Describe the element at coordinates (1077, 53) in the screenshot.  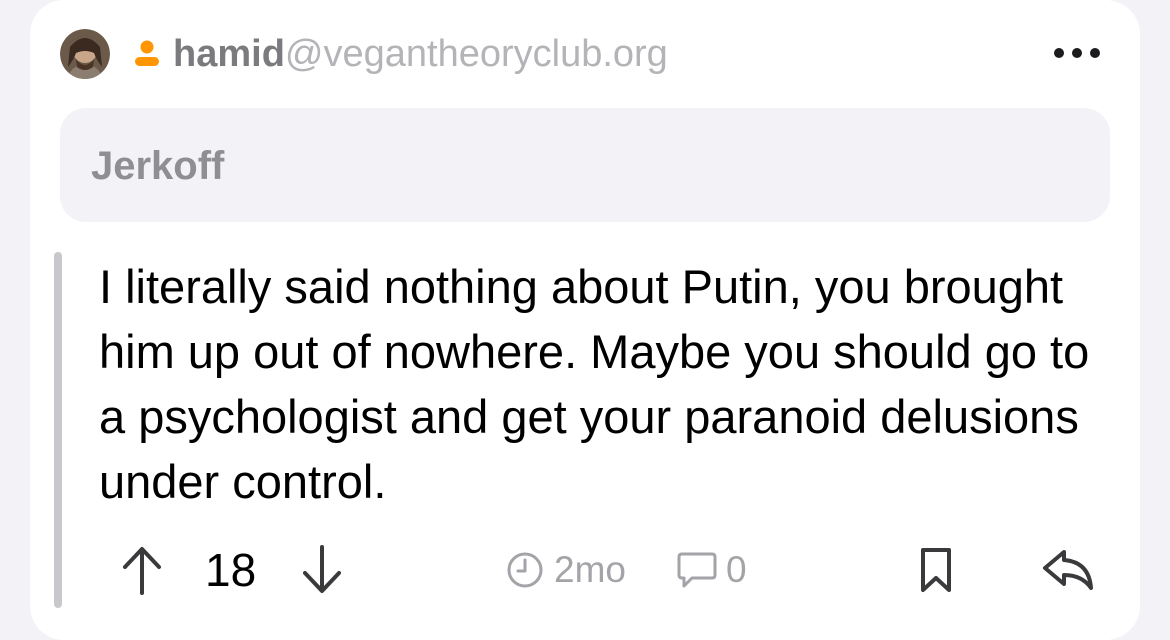
I see `more-options-button` at that location.